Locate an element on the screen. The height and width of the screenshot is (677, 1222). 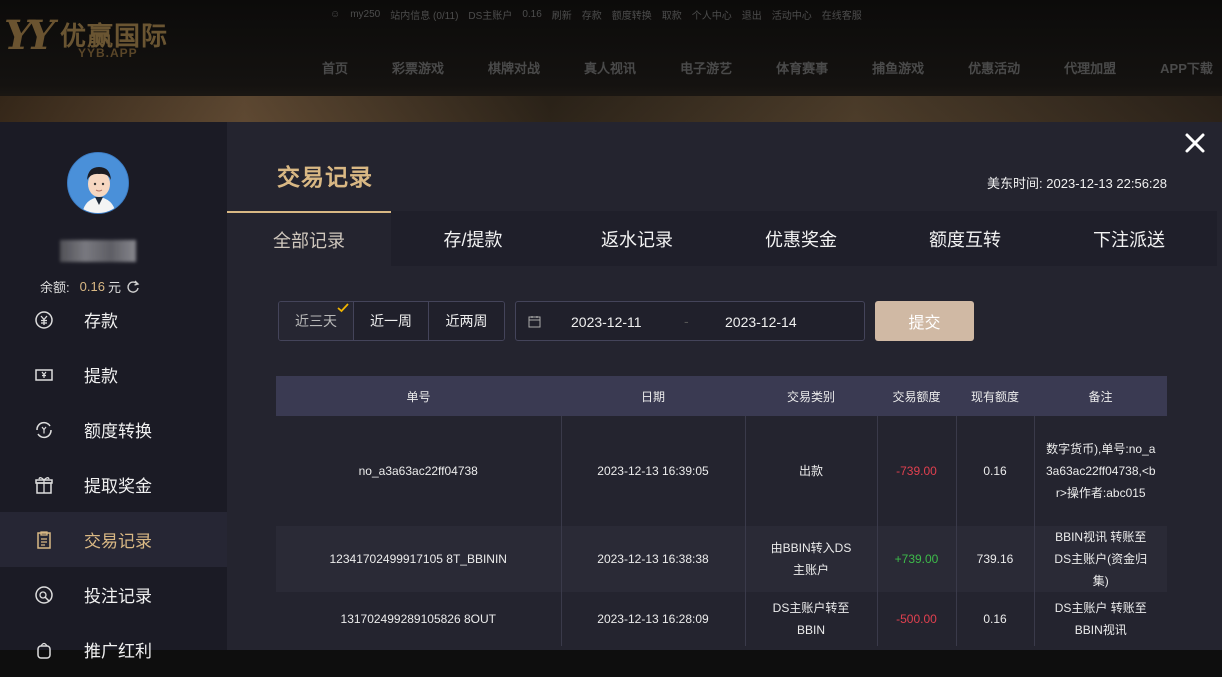
sidebar-item-label: 提款 is located at coordinates (101, 376).